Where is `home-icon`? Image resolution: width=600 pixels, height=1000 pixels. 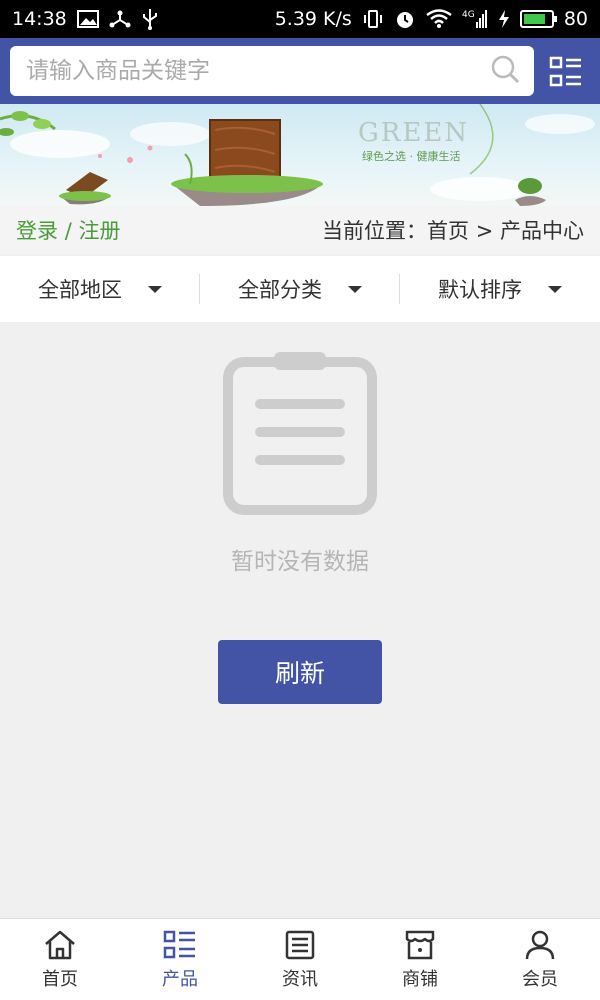 home-icon is located at coordinates (60, 944).